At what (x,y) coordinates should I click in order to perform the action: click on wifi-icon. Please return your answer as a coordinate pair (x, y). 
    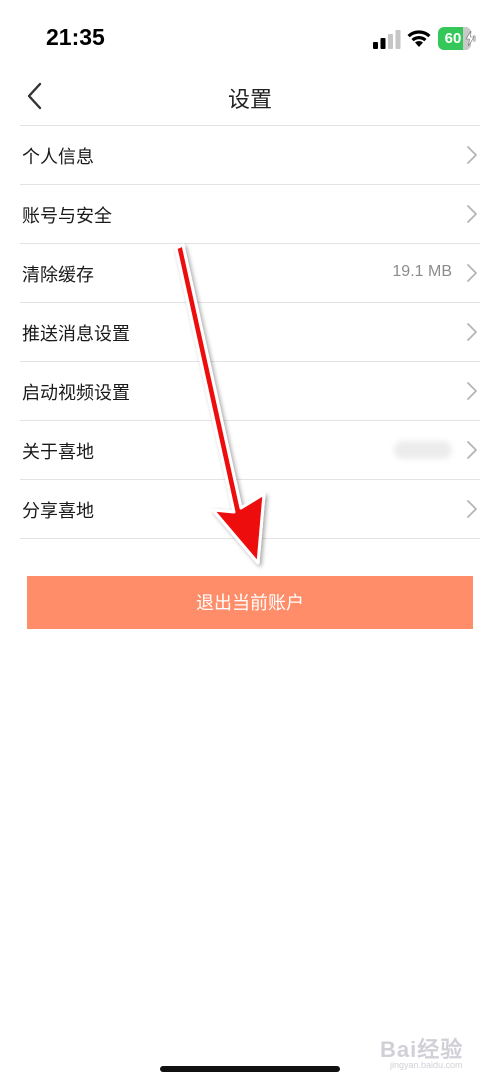
    Looking at the image, I should click on (419, 38).